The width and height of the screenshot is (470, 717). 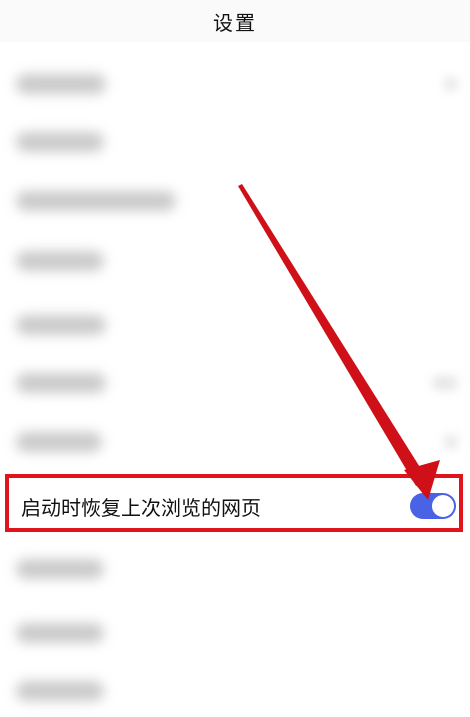 I want to click on restore-last-session-toggle, so click(x=433, y=506).